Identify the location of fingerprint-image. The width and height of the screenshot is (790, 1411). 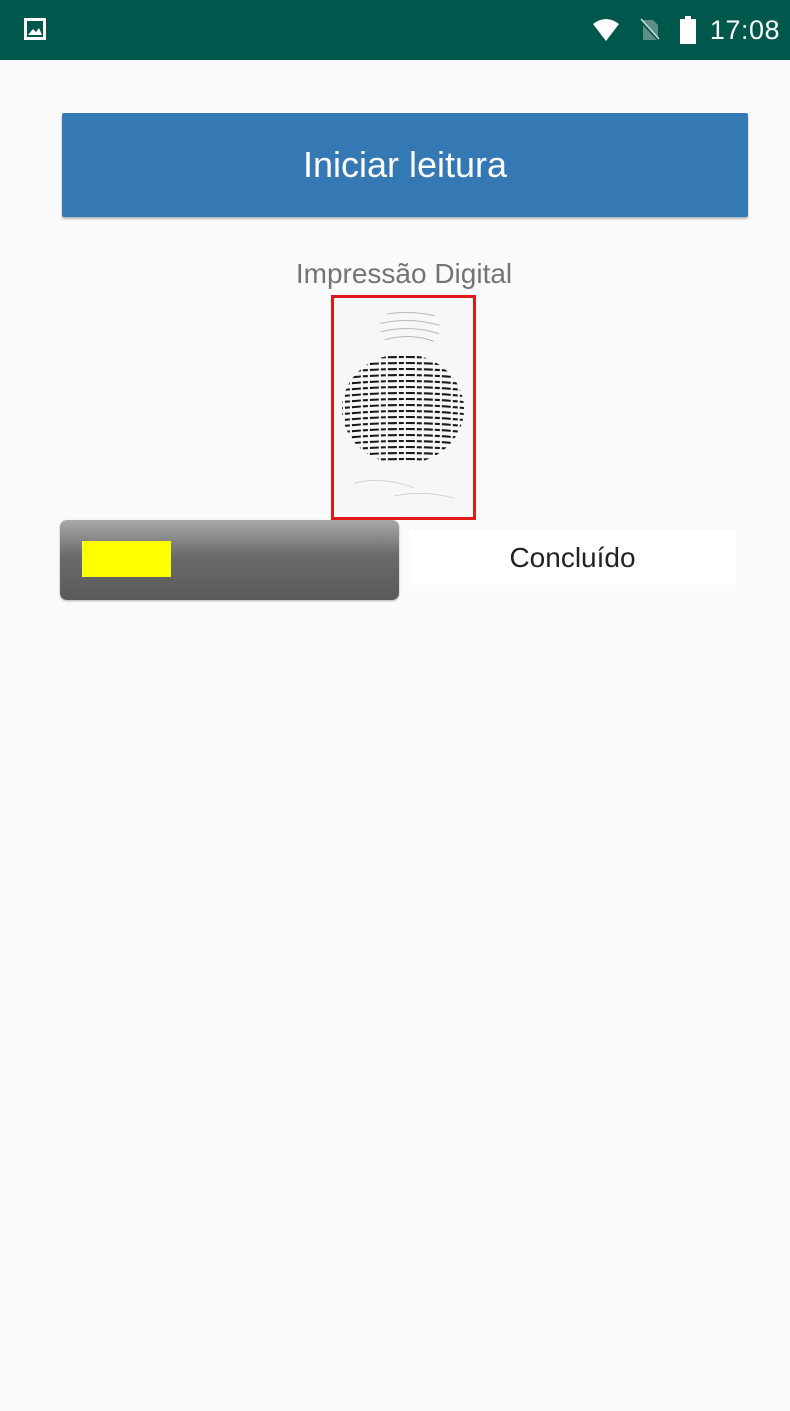
(403, 407).